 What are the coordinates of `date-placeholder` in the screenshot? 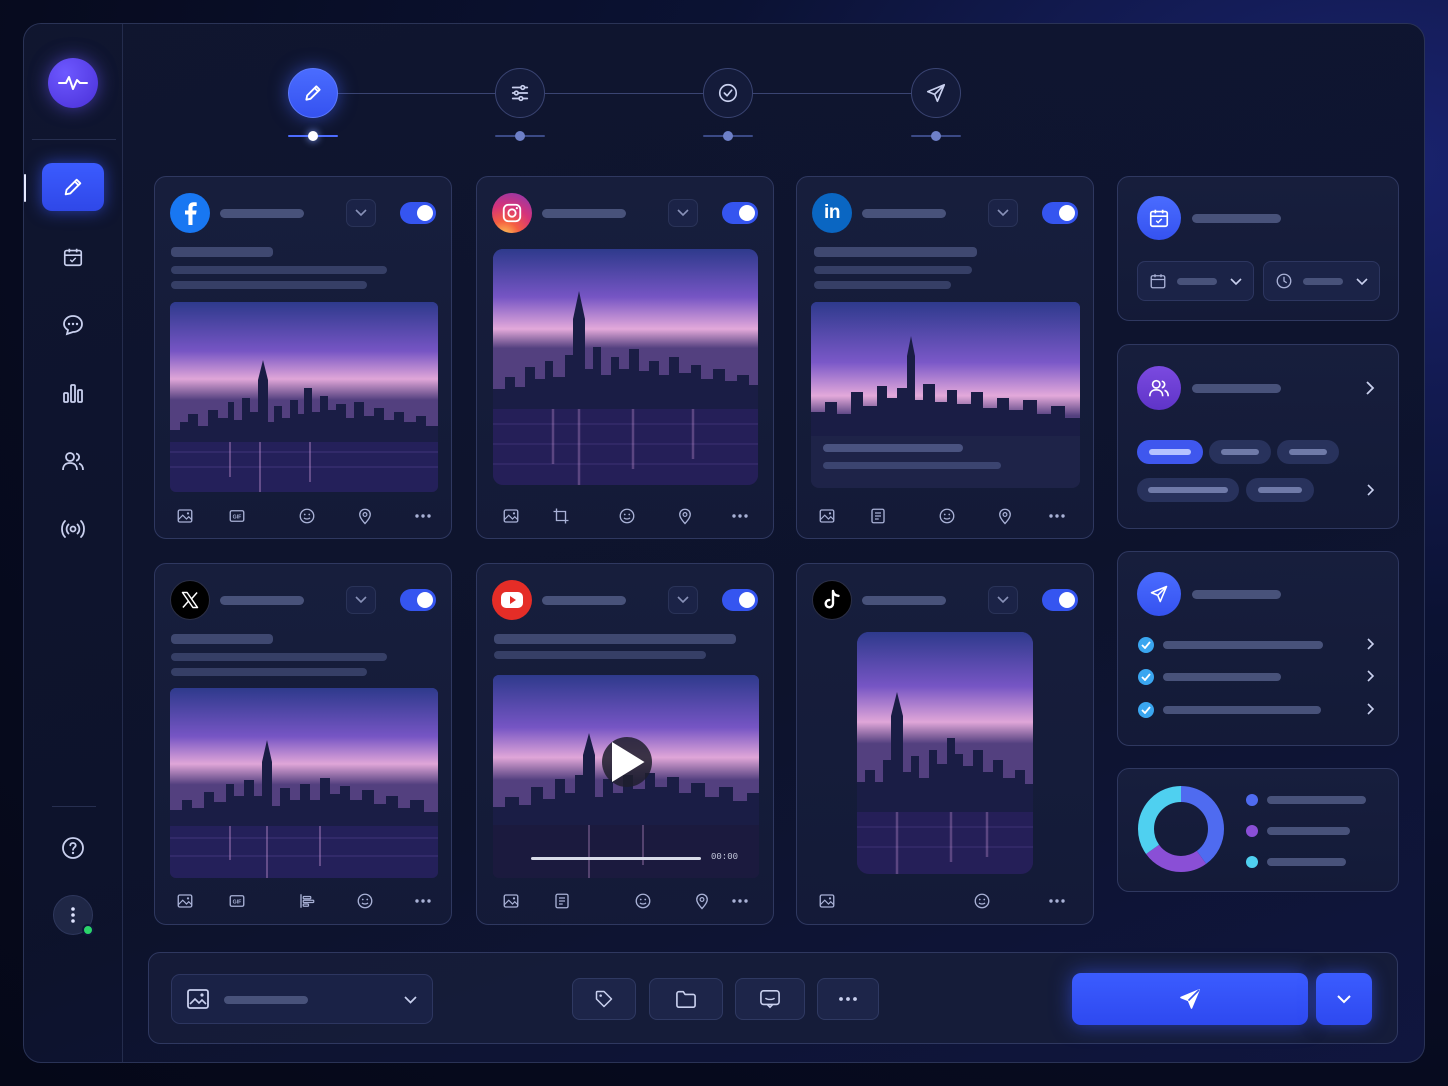 It's located at (1197, 281).